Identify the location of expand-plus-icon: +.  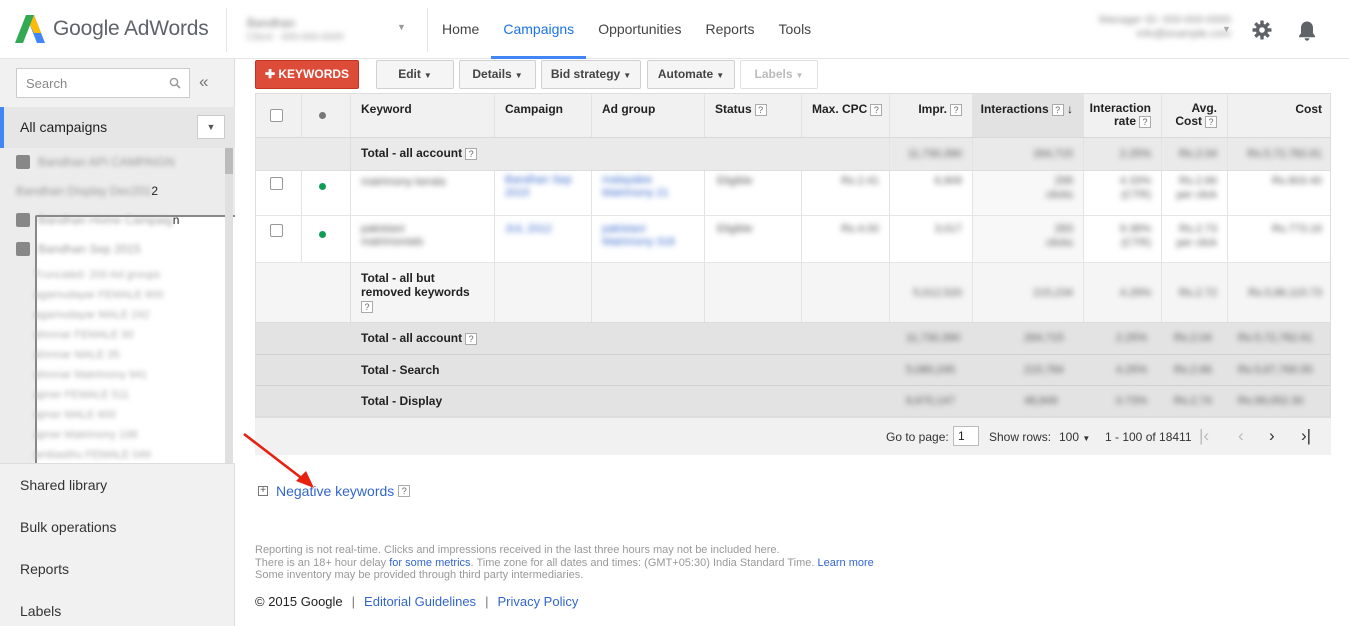
(263, 491).